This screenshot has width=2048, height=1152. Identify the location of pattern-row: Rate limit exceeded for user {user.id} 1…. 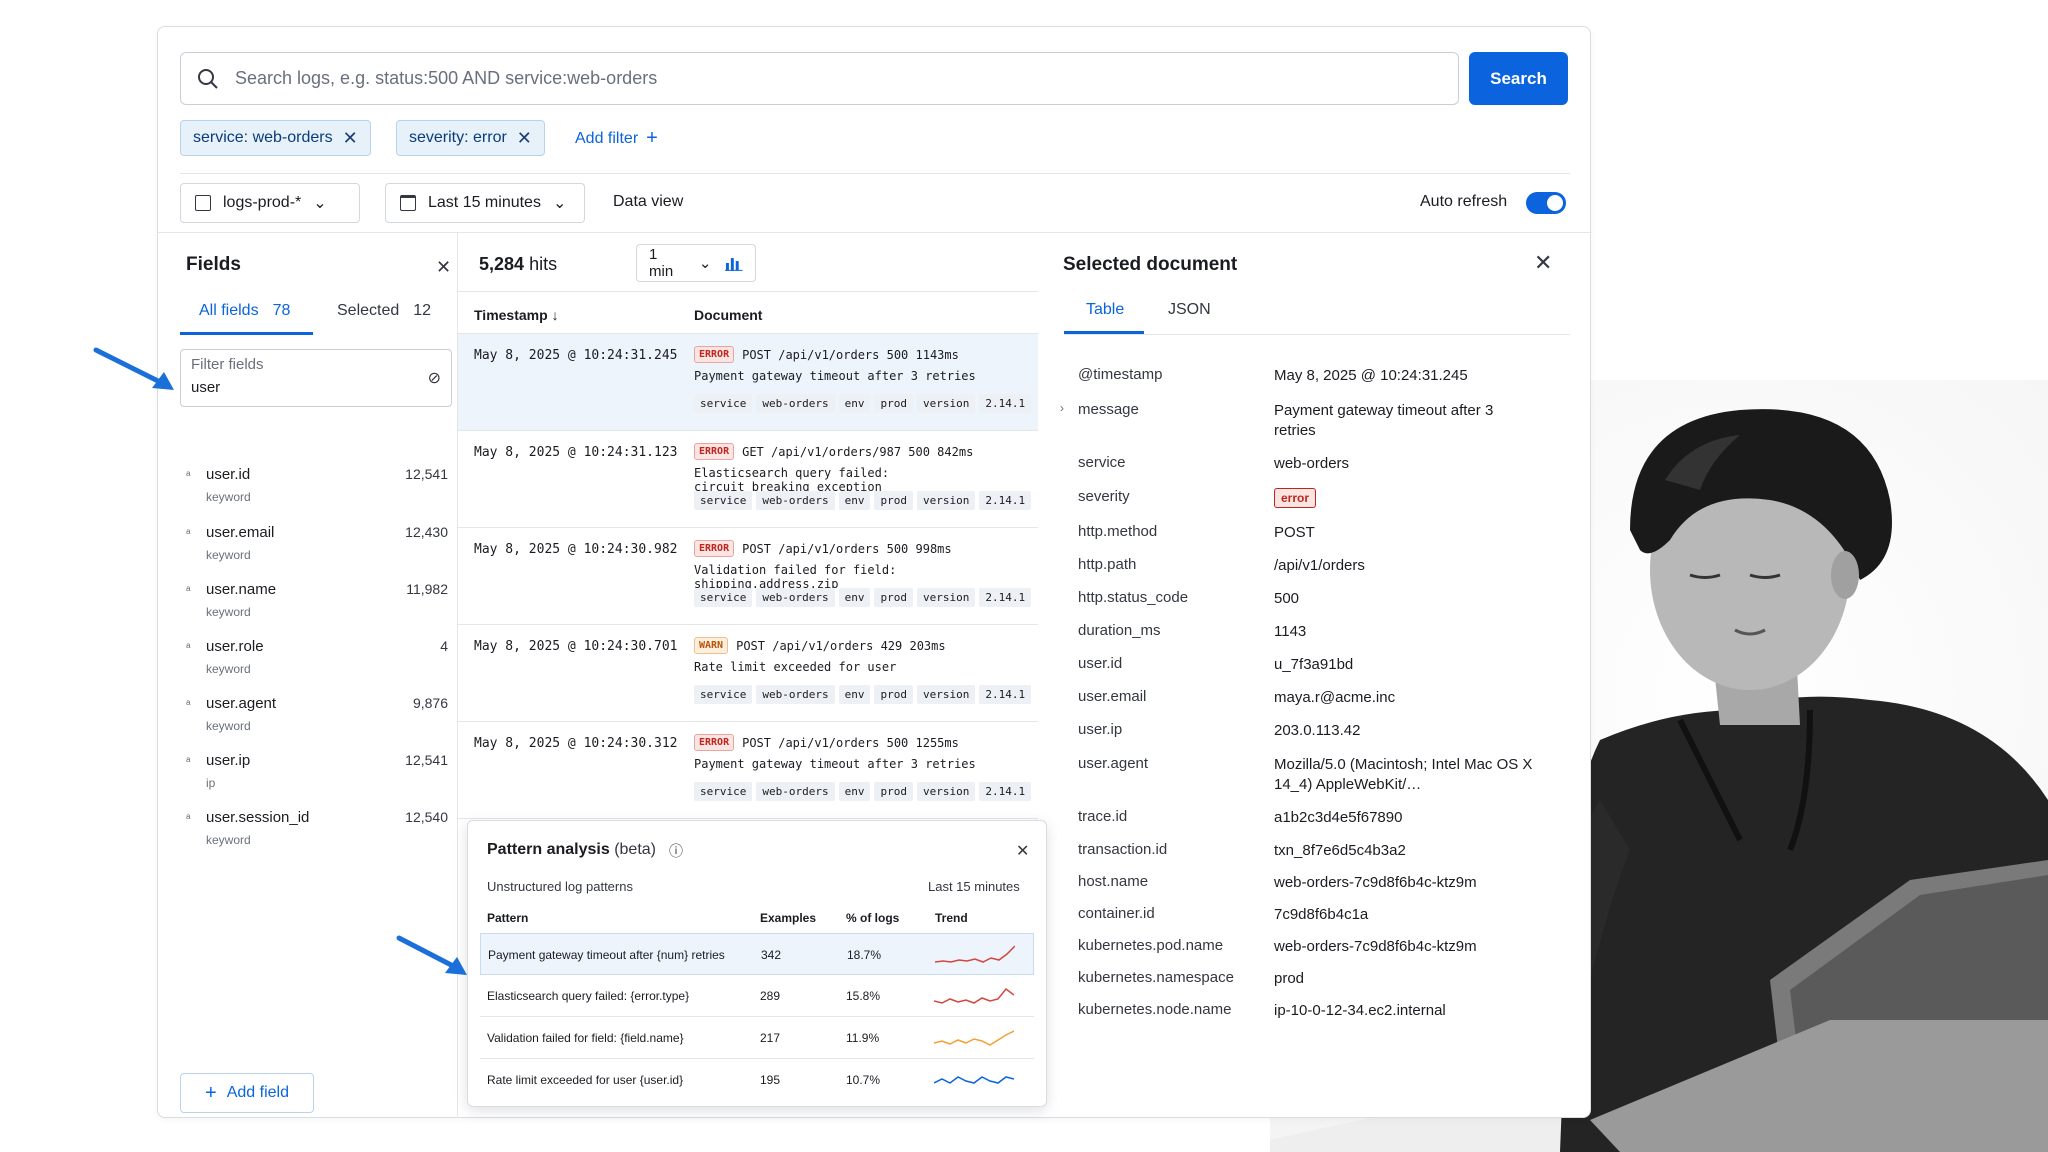
(757, 1080).